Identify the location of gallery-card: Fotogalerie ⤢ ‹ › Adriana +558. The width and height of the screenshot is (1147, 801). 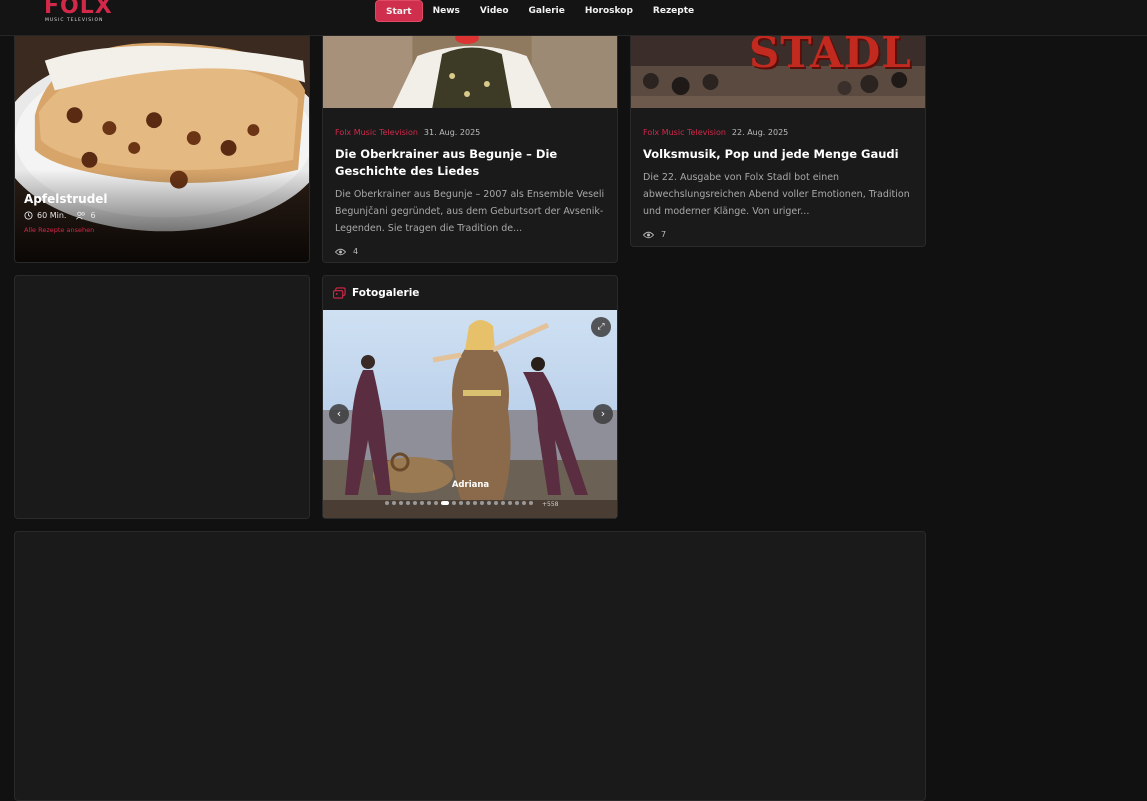
(470, 397).